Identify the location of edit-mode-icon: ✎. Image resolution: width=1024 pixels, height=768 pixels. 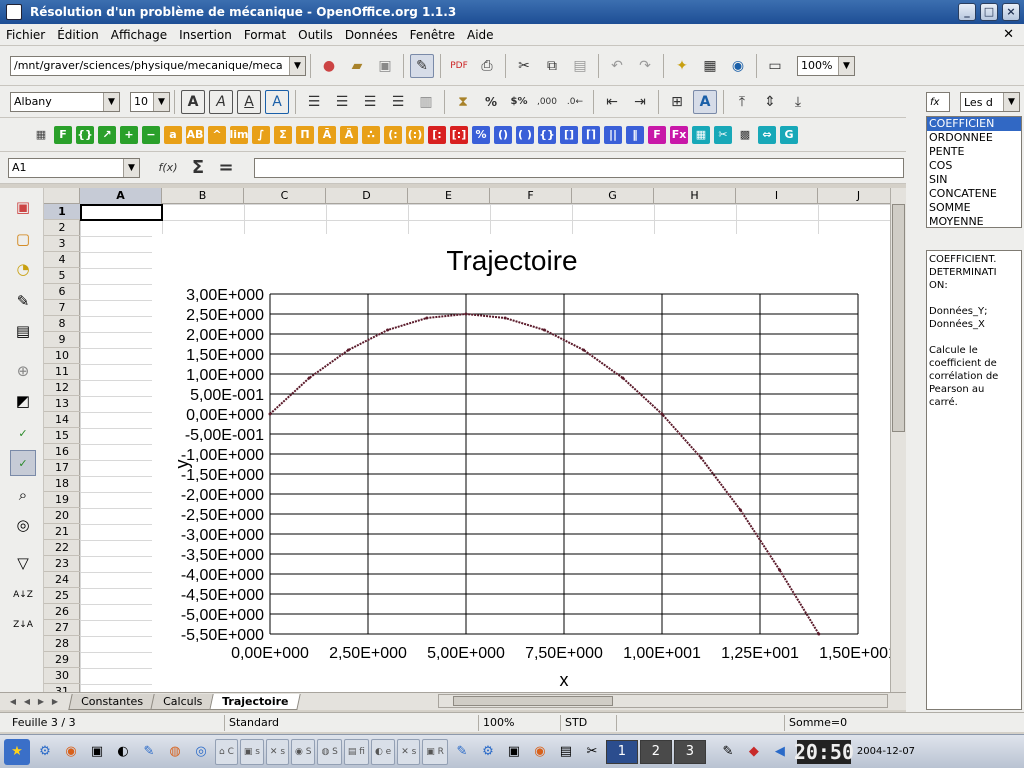
(422, 65).